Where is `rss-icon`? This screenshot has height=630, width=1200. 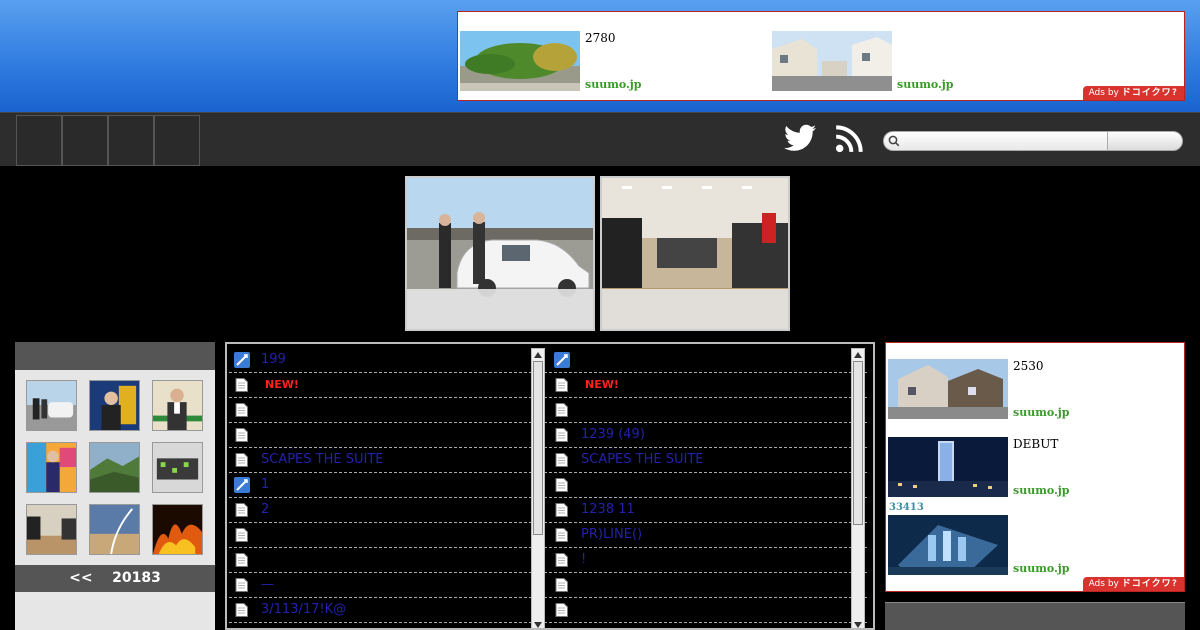 rss-icon is located at coordinates (849, 139).